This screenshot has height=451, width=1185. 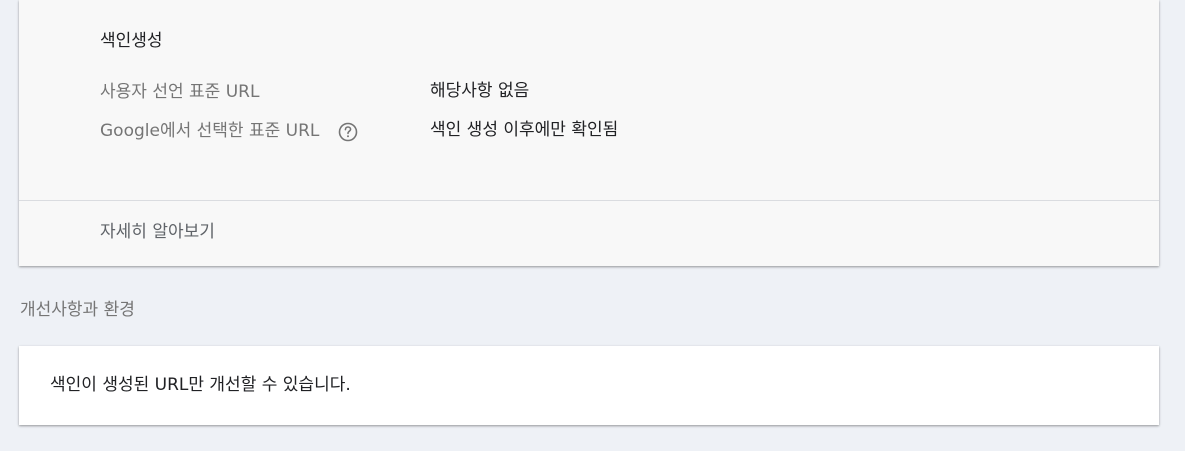 I want to click on enhancements-message: 색인이 생성된 URL만 개선할 수 있습니다., so click(x=200, y=385).